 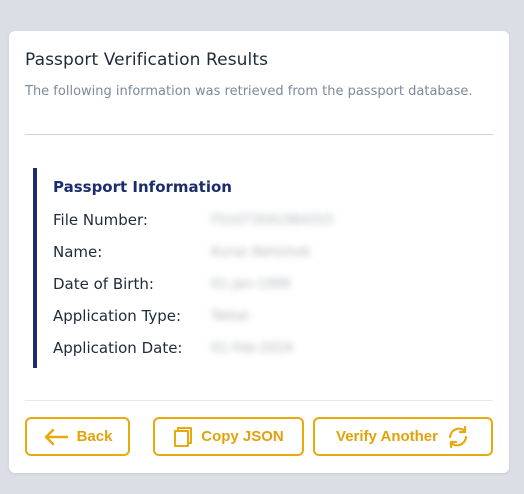 I want to click on refresh-icon, so click(x=458, y=437).